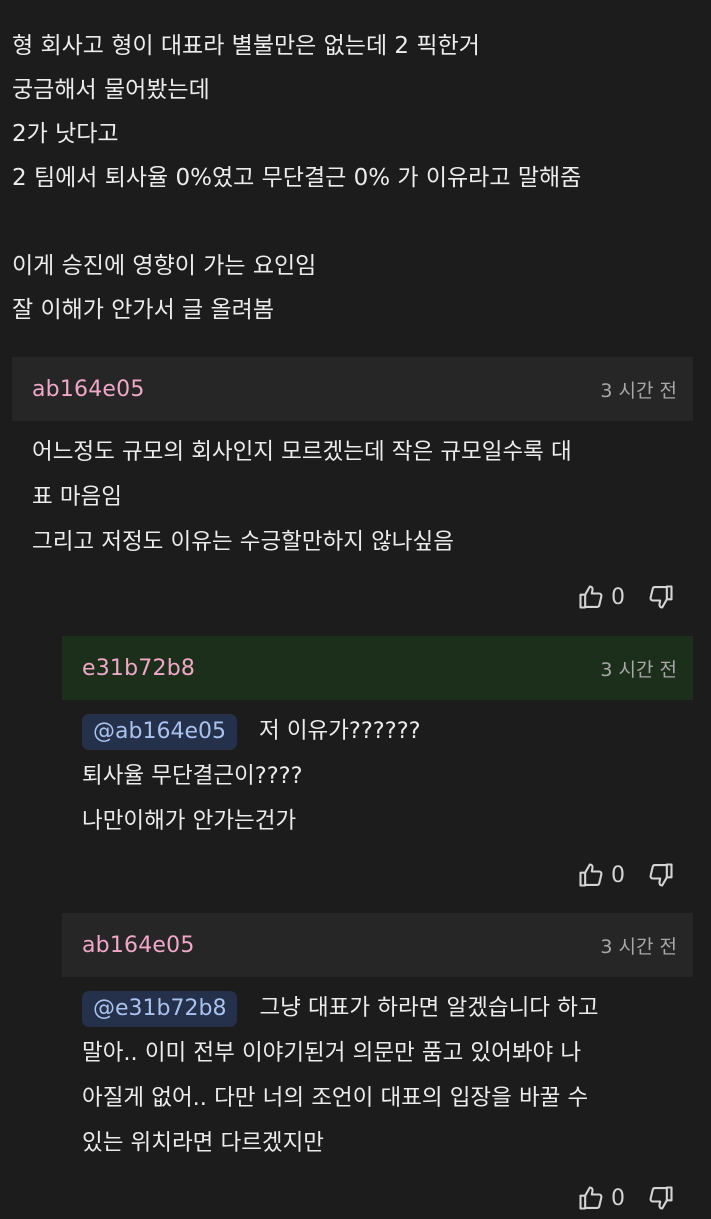 The height and width of the screenshot is (1219, 711). Describe the element at coordinates (377, 668) in the screenshot. I see `reply-header: e31b72b8 3 시간 전` at that location.